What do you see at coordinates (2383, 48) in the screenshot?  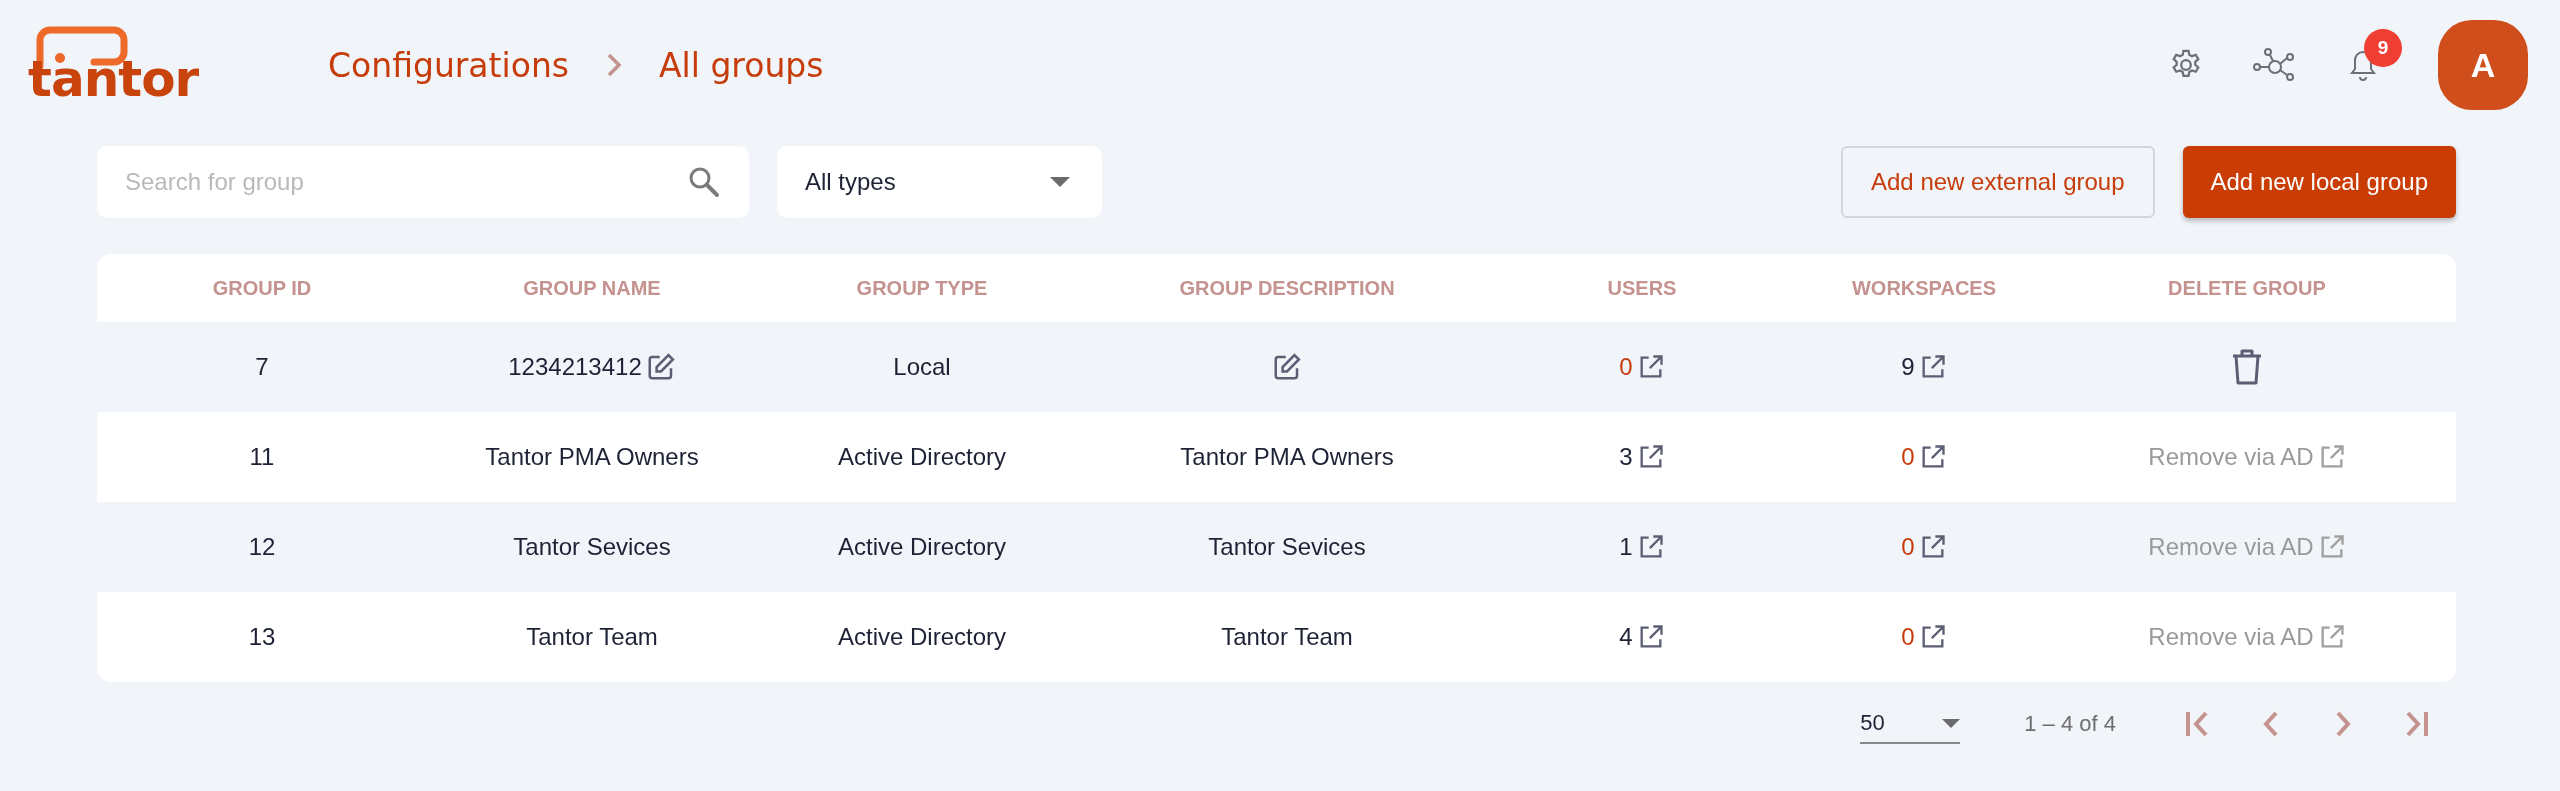 I see `notification-badge: 9` at bounding box center [2383, 48].